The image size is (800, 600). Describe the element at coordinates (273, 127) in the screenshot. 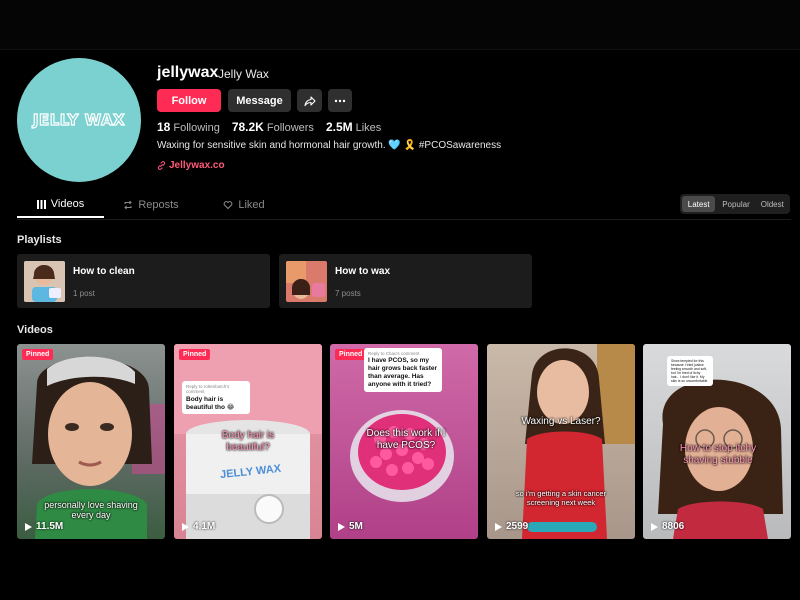

I see `followers-stat: 78.2K Followers` at that location.